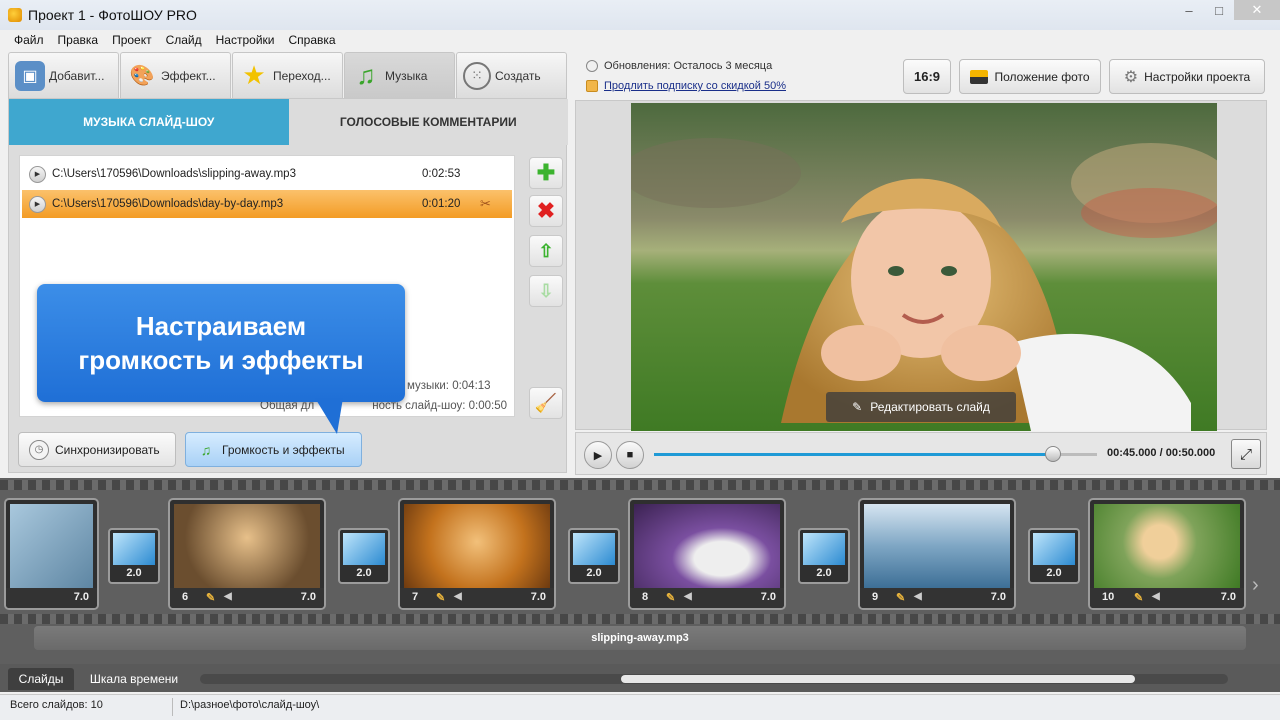  I want to click on slide-duration: 7.0, so click(81, 597).